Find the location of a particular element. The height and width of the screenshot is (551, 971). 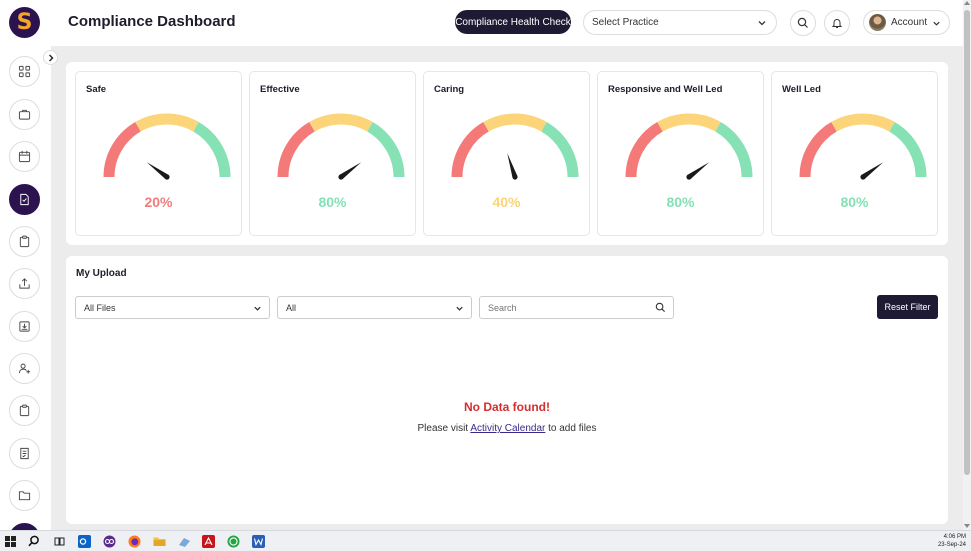

no-data-message: No Data found! is located at coordinates (507, 407).